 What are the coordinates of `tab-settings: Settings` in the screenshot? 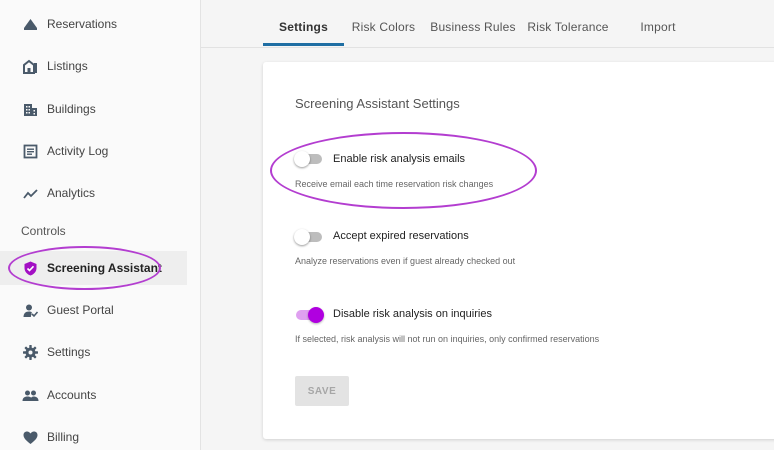 It's located at (303, 24).